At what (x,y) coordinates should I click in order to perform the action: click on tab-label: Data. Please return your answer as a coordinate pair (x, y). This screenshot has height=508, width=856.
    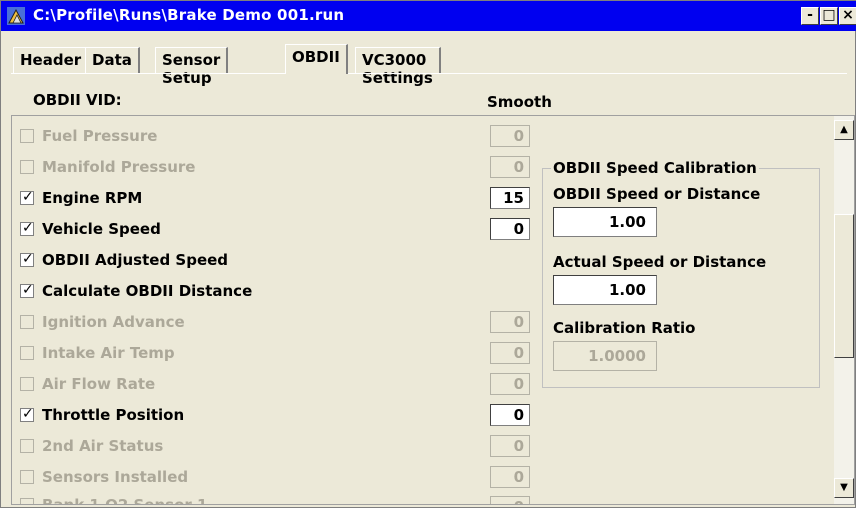
    Looking at the image, I should click on (112, 60).